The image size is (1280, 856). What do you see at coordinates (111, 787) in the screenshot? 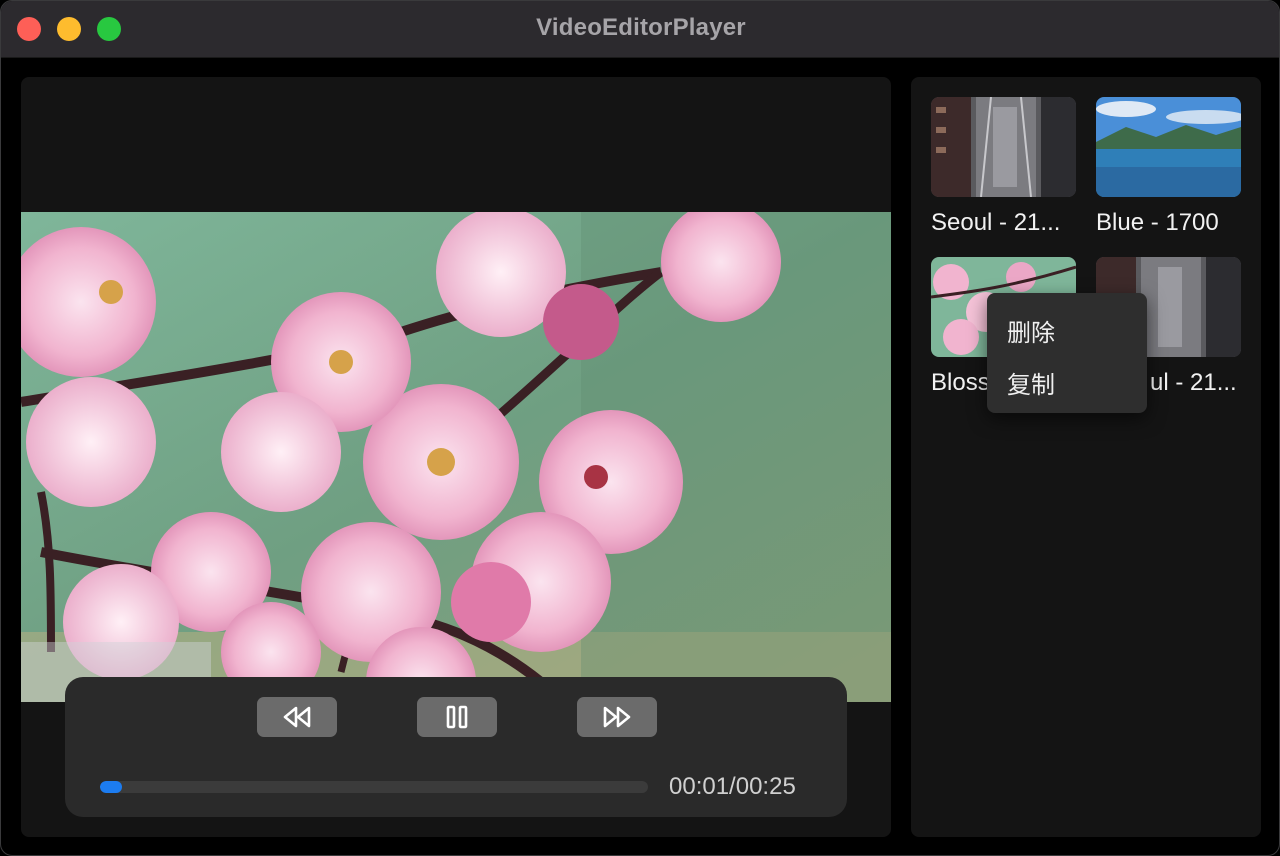
I see `progress-fill` at bounding box center [111, 787].